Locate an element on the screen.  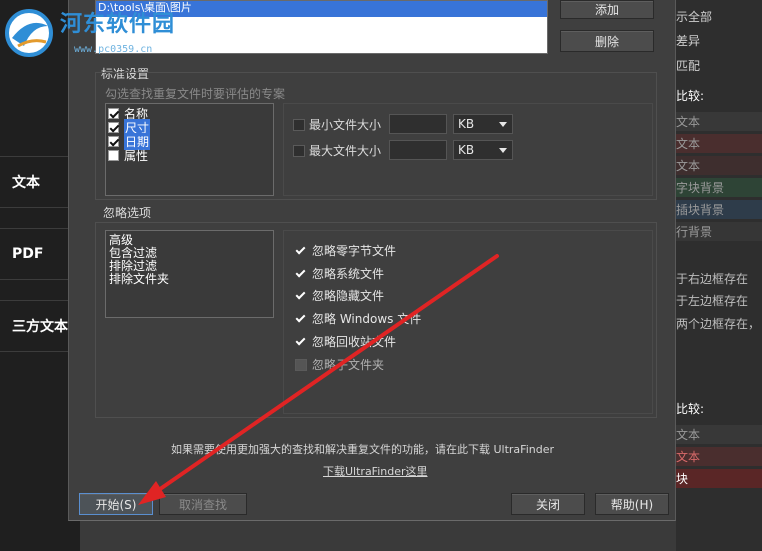
ignore-option-label: 忽略回收站文件 is located at coordinates (354, 342).